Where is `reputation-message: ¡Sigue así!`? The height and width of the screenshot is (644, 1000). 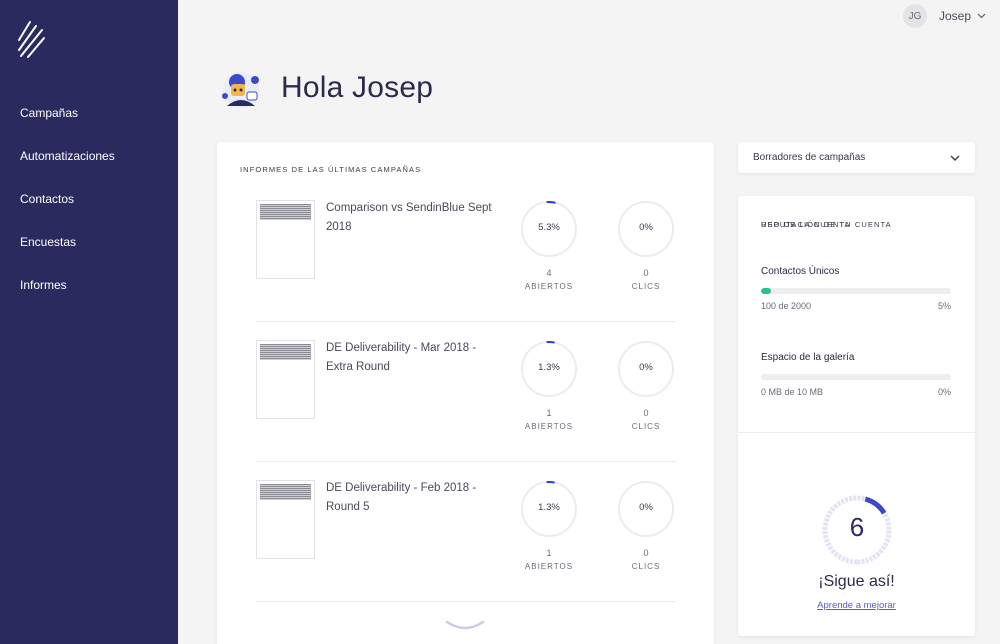
reputation-message: ¡Sigue así! is located at coordinates (856, 581).